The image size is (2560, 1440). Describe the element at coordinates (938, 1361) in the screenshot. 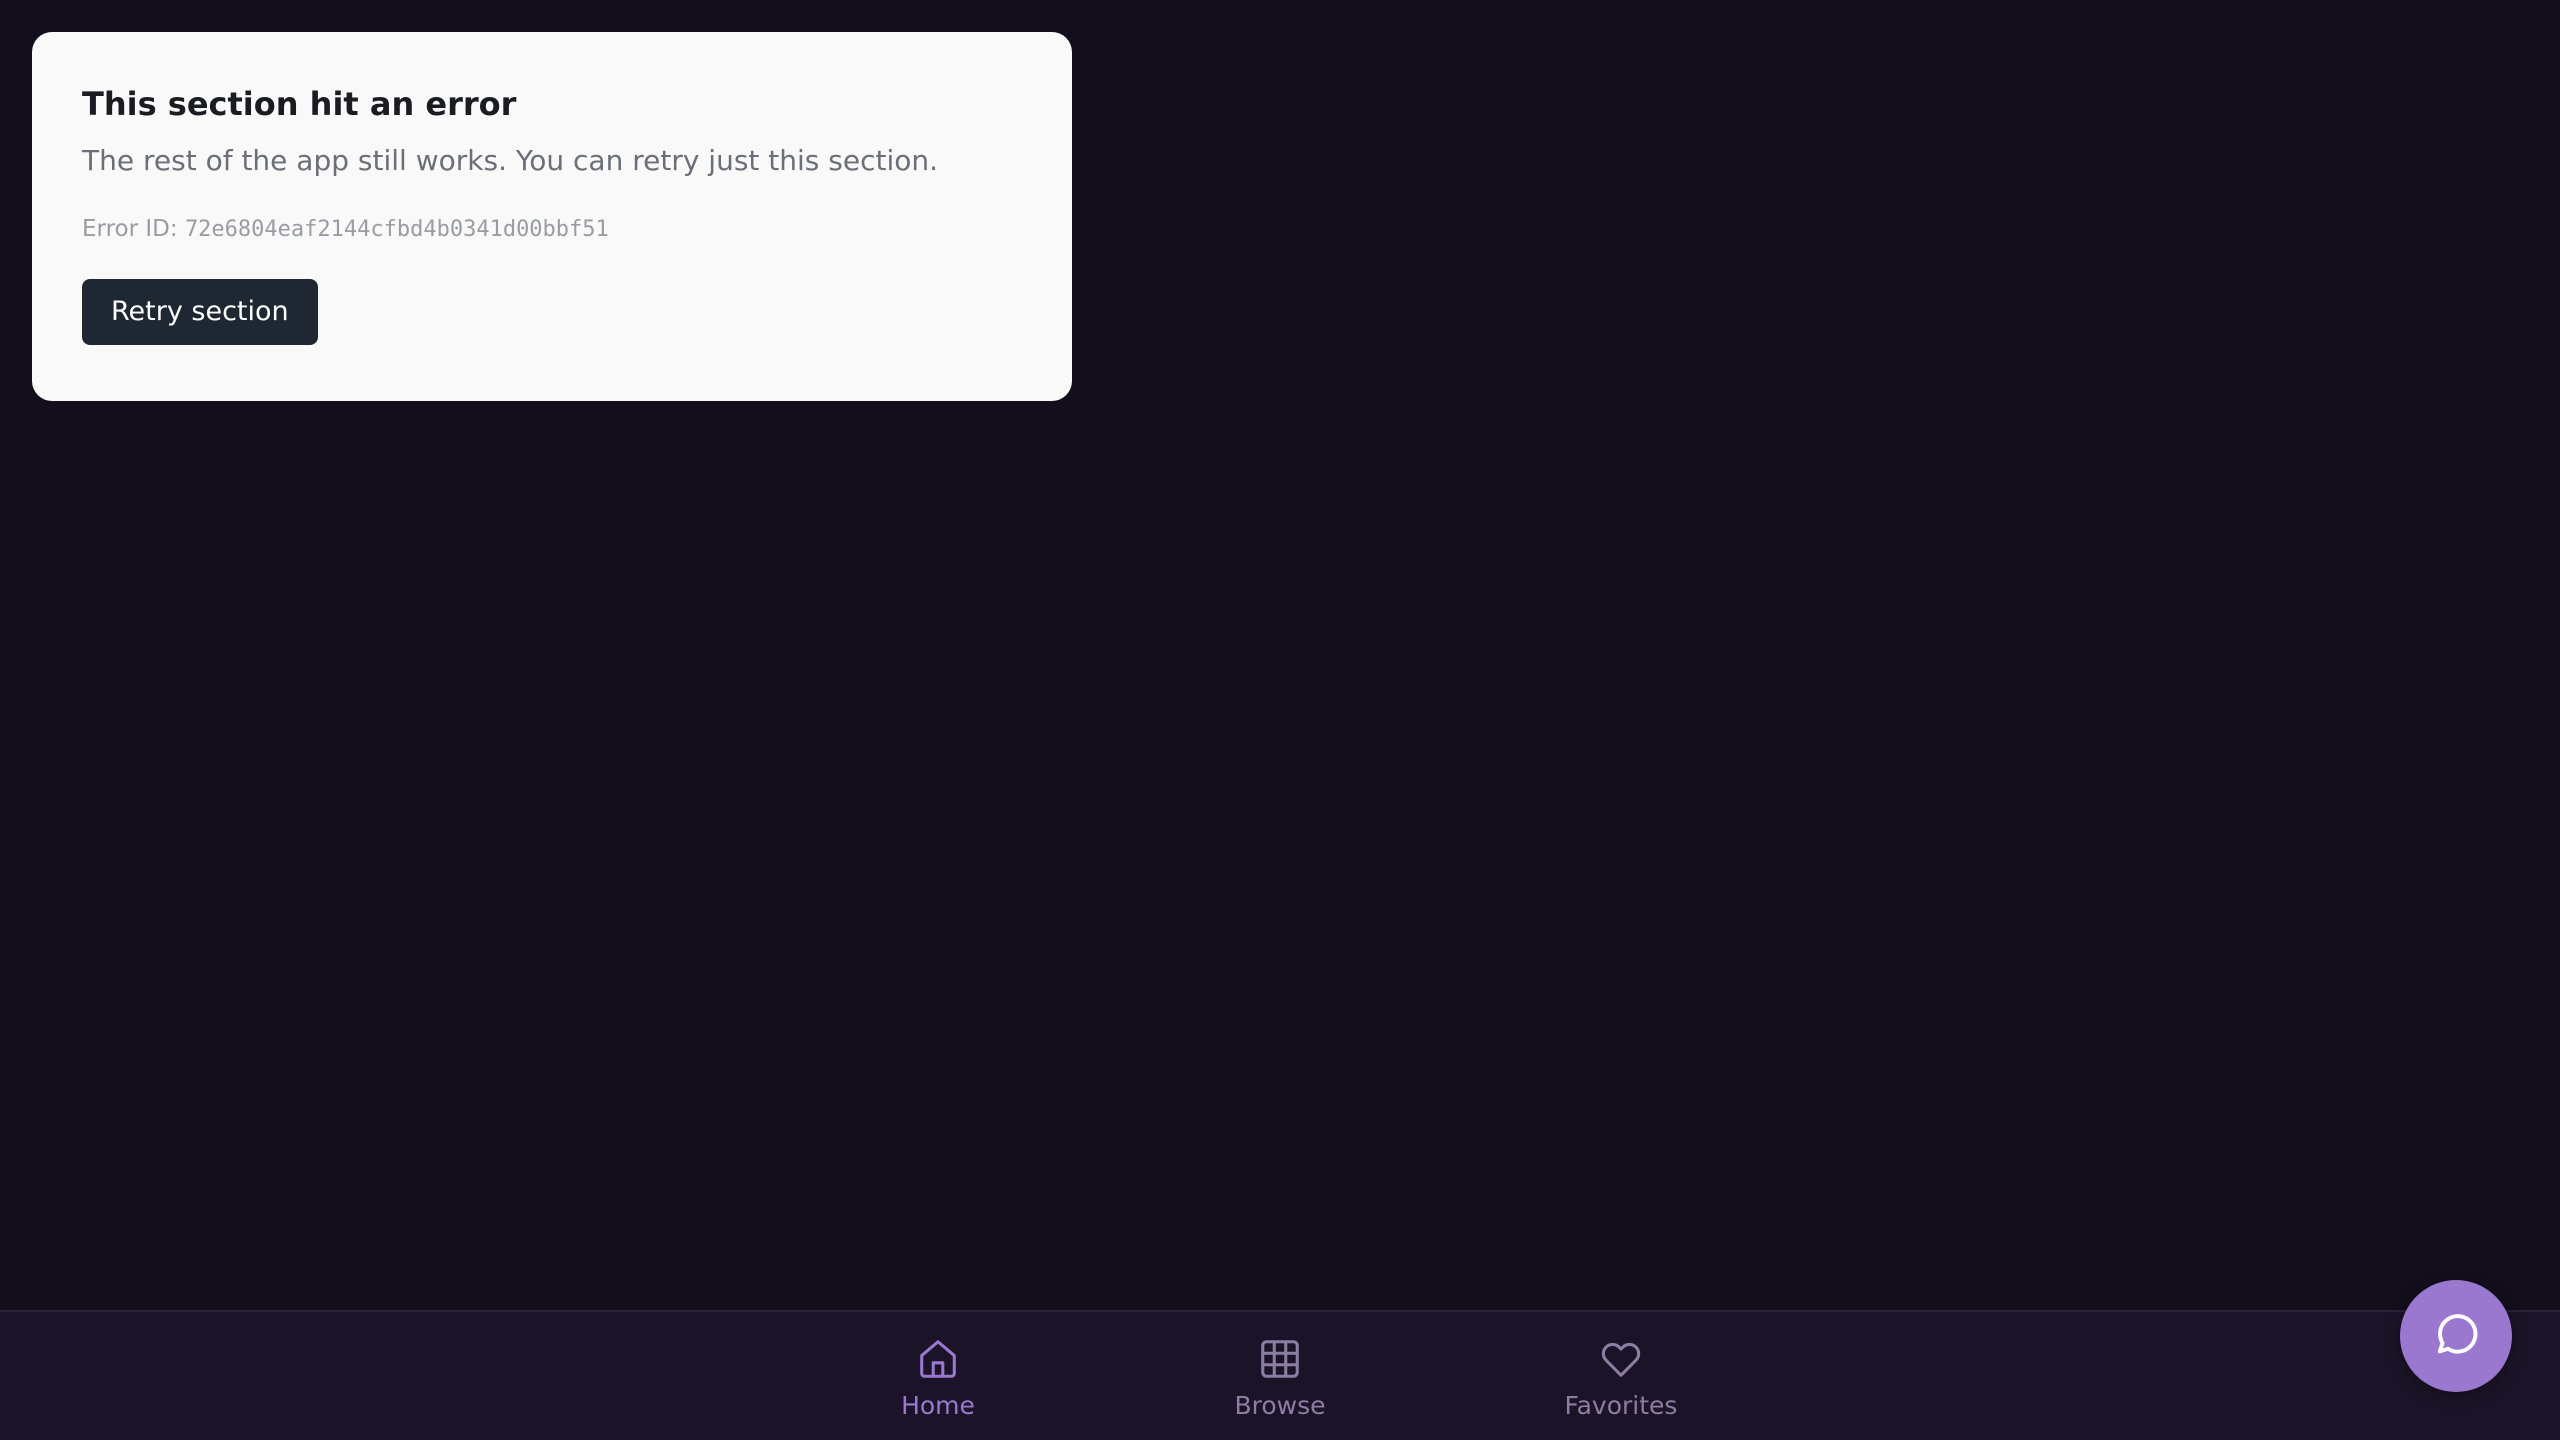

I see `home-icon` at that location.